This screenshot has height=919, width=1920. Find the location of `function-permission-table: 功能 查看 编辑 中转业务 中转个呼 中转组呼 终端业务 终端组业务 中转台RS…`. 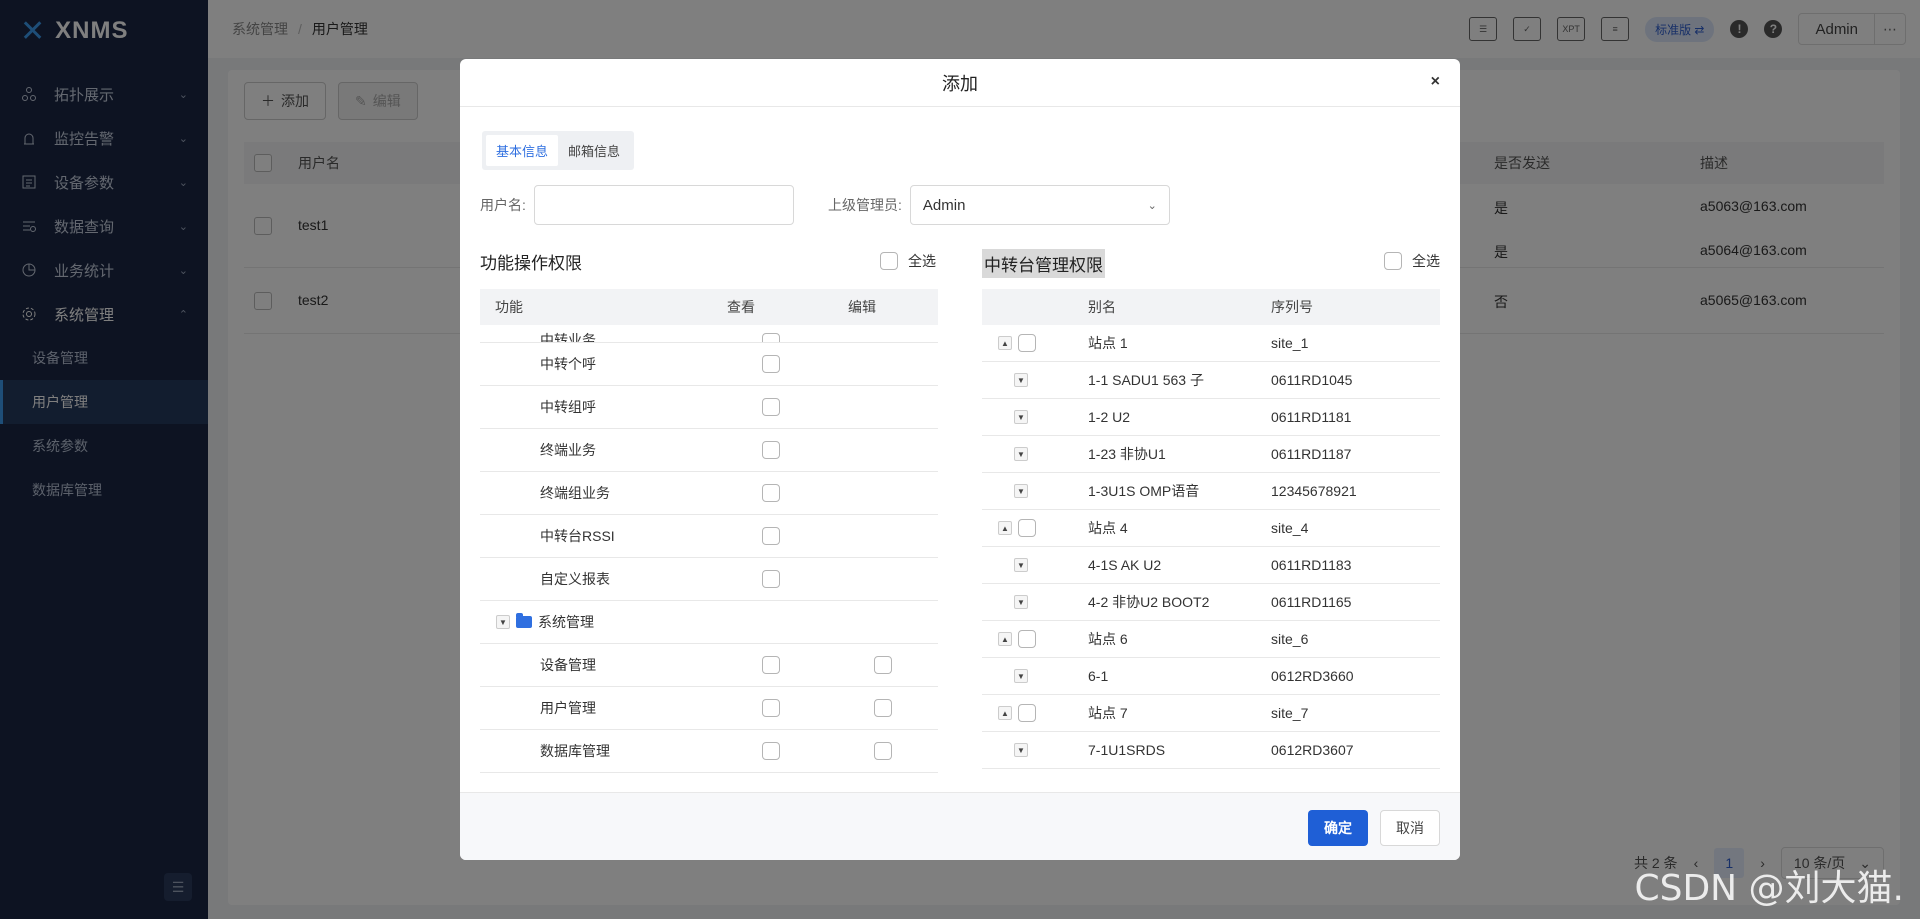

function-permission-table: 功能 查看 编辑 中转业务 中转个呼 中转组呼 终端业务 终端组业务 中转台RS… is located at coordinates (709, 531).